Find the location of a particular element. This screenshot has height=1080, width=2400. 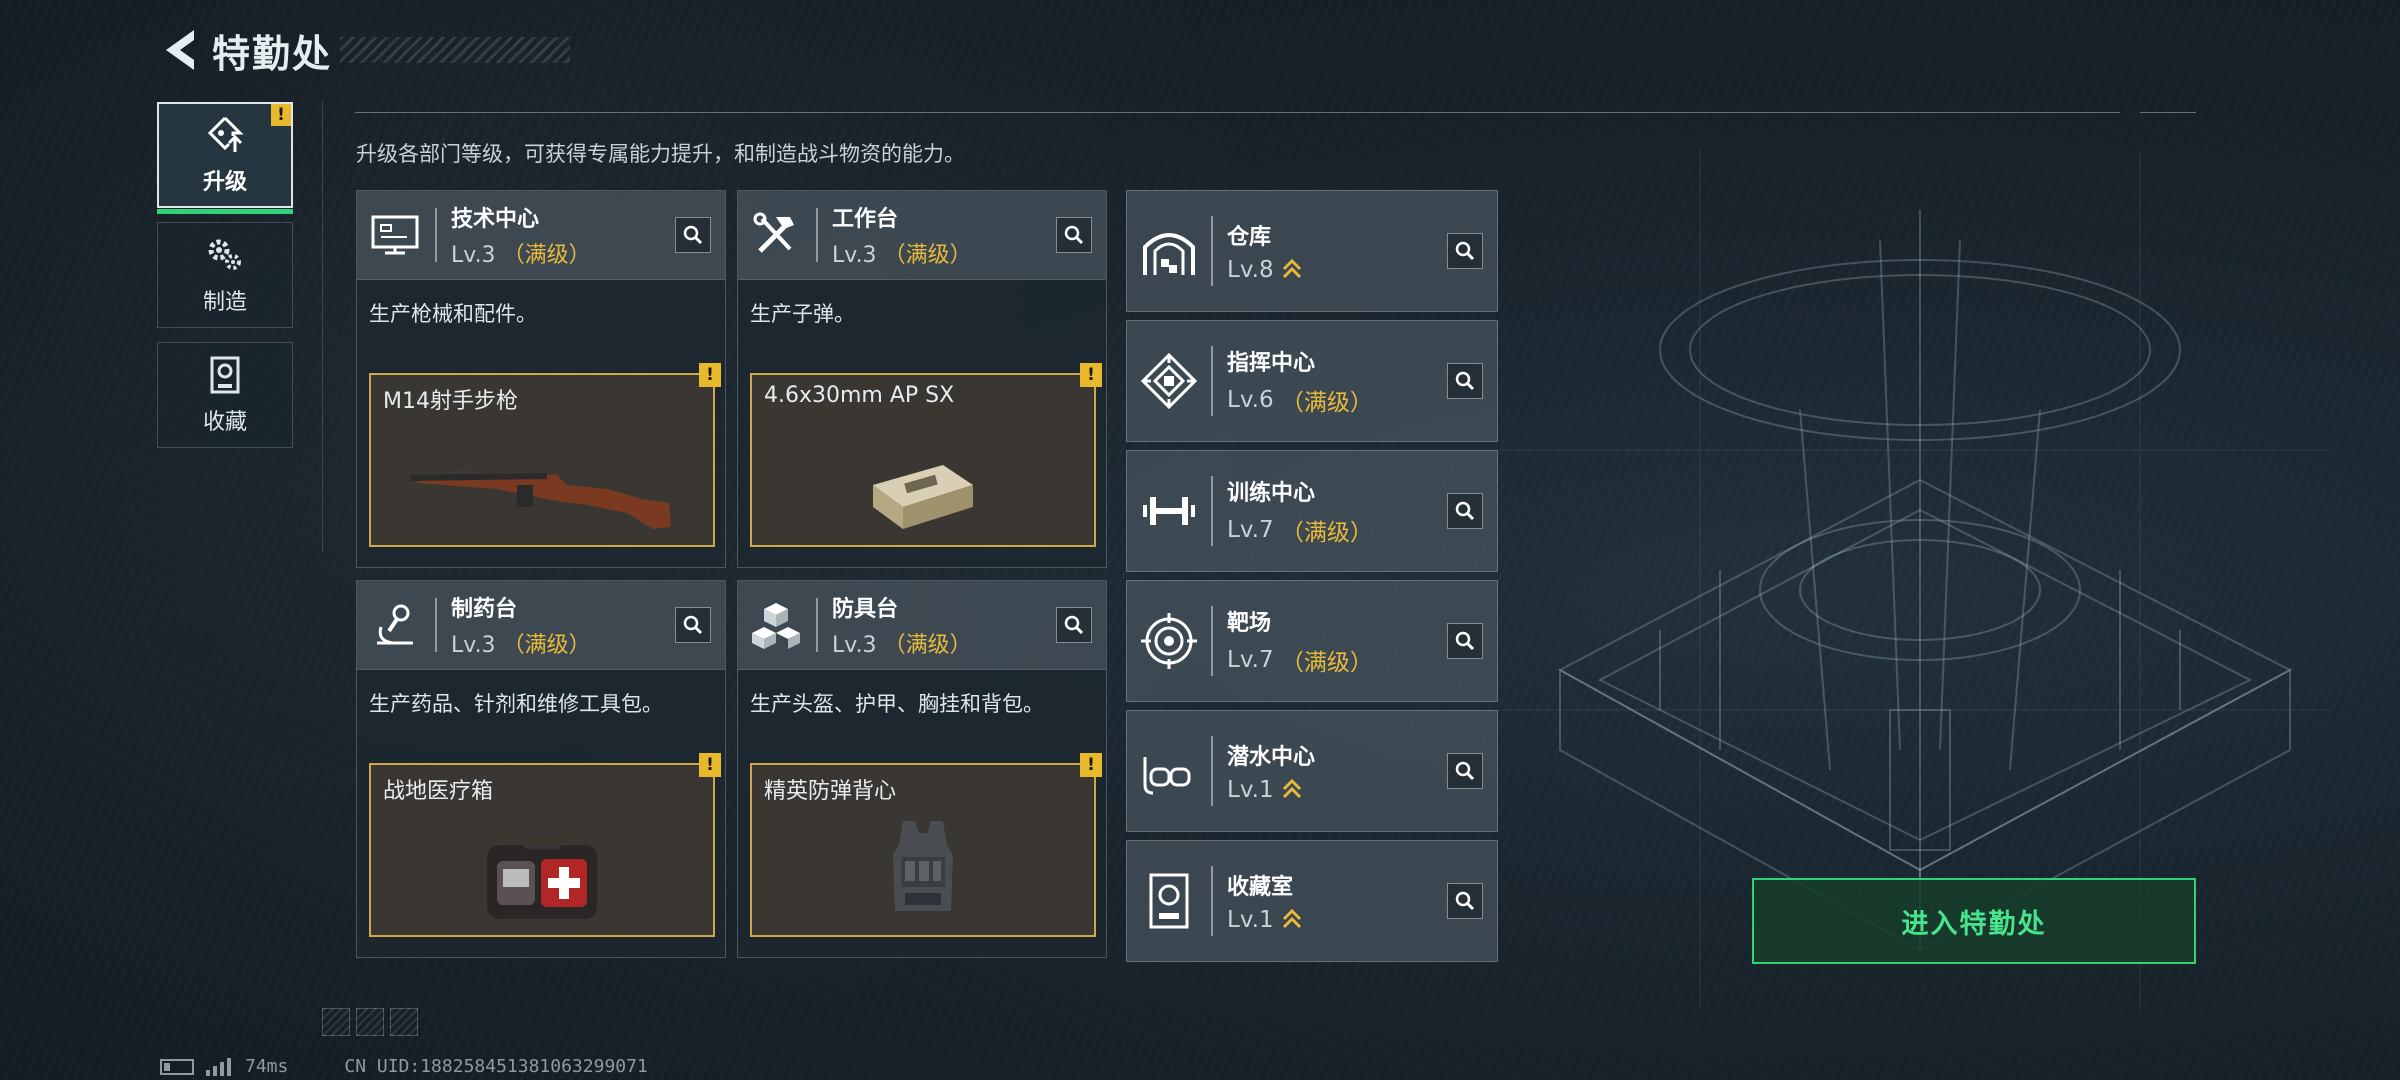

product-name: 4.6x30mm AP SX is located at coordinates (859, 395).